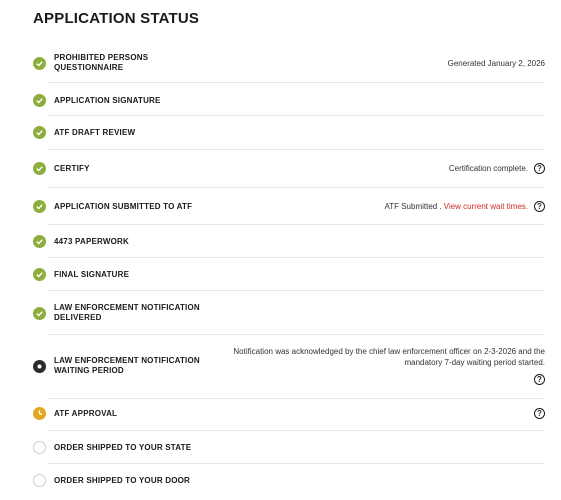  Describe the element at coordinates (289, 413) in the screenshot. I see `step-atf-approval: ATF APPROVAL ?` at that location.